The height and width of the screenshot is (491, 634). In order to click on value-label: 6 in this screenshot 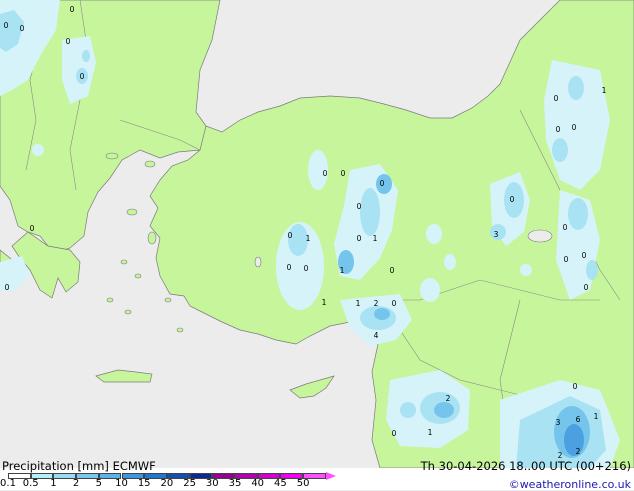, I will do `click(578, 419)`.